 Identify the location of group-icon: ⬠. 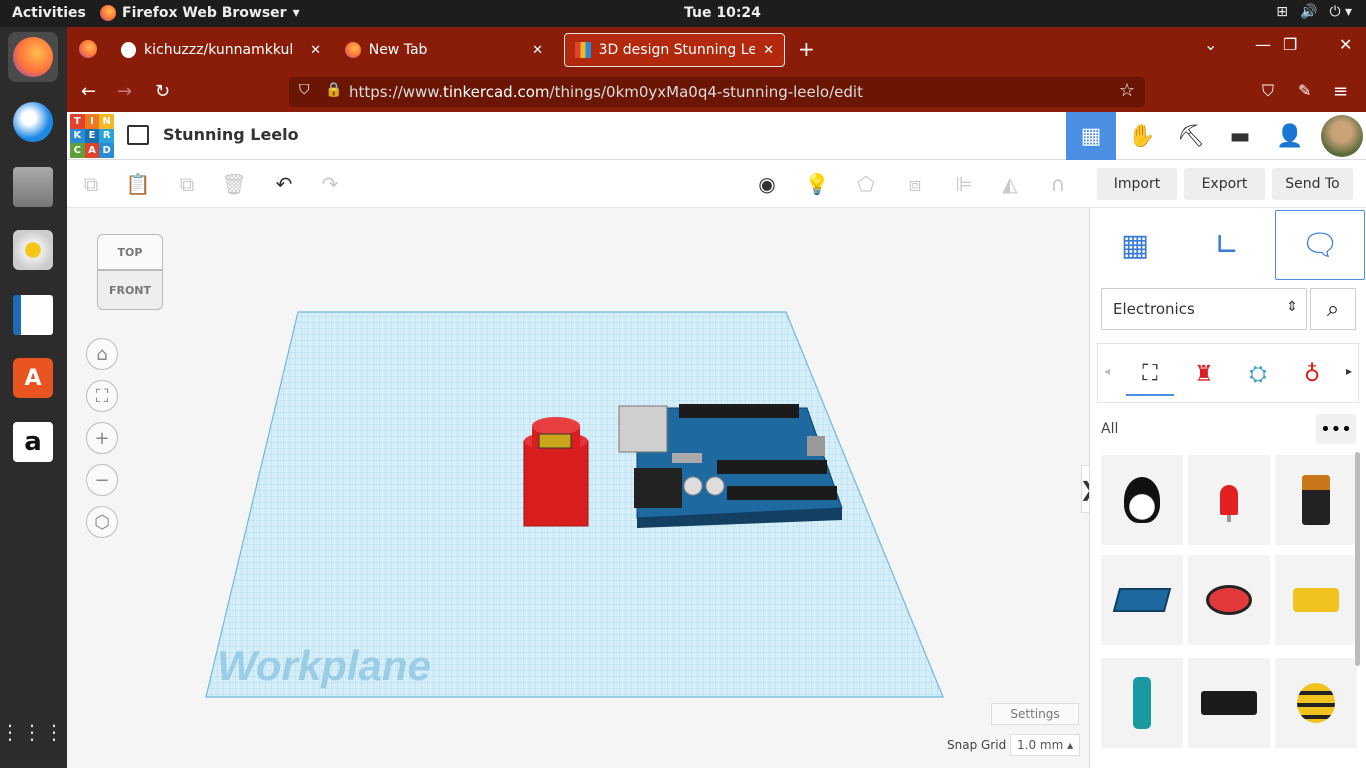
(866, 184).